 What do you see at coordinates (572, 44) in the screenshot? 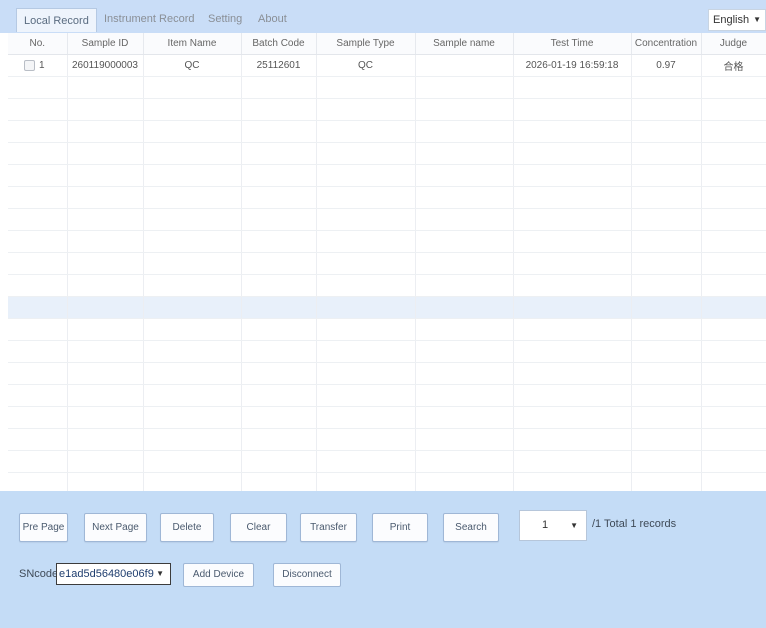
I see `col-test-time: Test Time` at bounding box center [572, 44].